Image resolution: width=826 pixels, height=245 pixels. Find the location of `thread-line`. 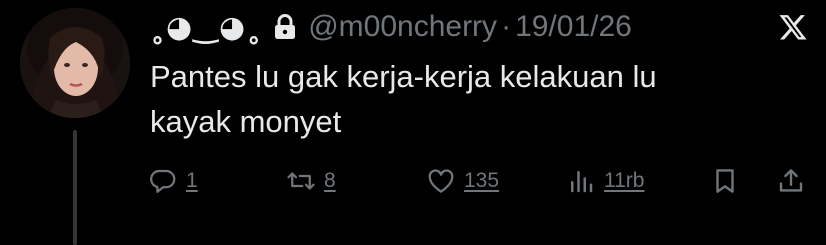

thread-line is located at coordinates (75, 187).